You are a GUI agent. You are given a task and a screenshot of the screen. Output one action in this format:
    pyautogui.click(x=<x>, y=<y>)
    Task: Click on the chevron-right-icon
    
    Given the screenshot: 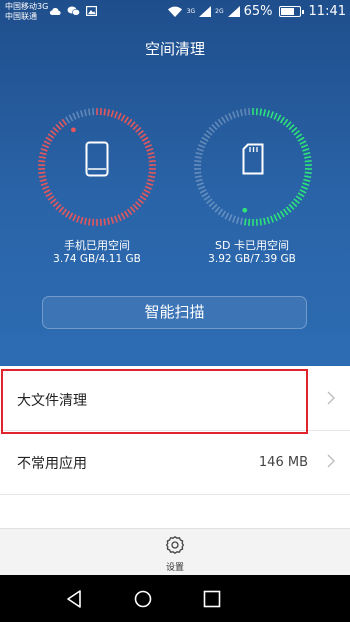 What is the action you would take?
    pyautogui.click(x=331, y=398)
    